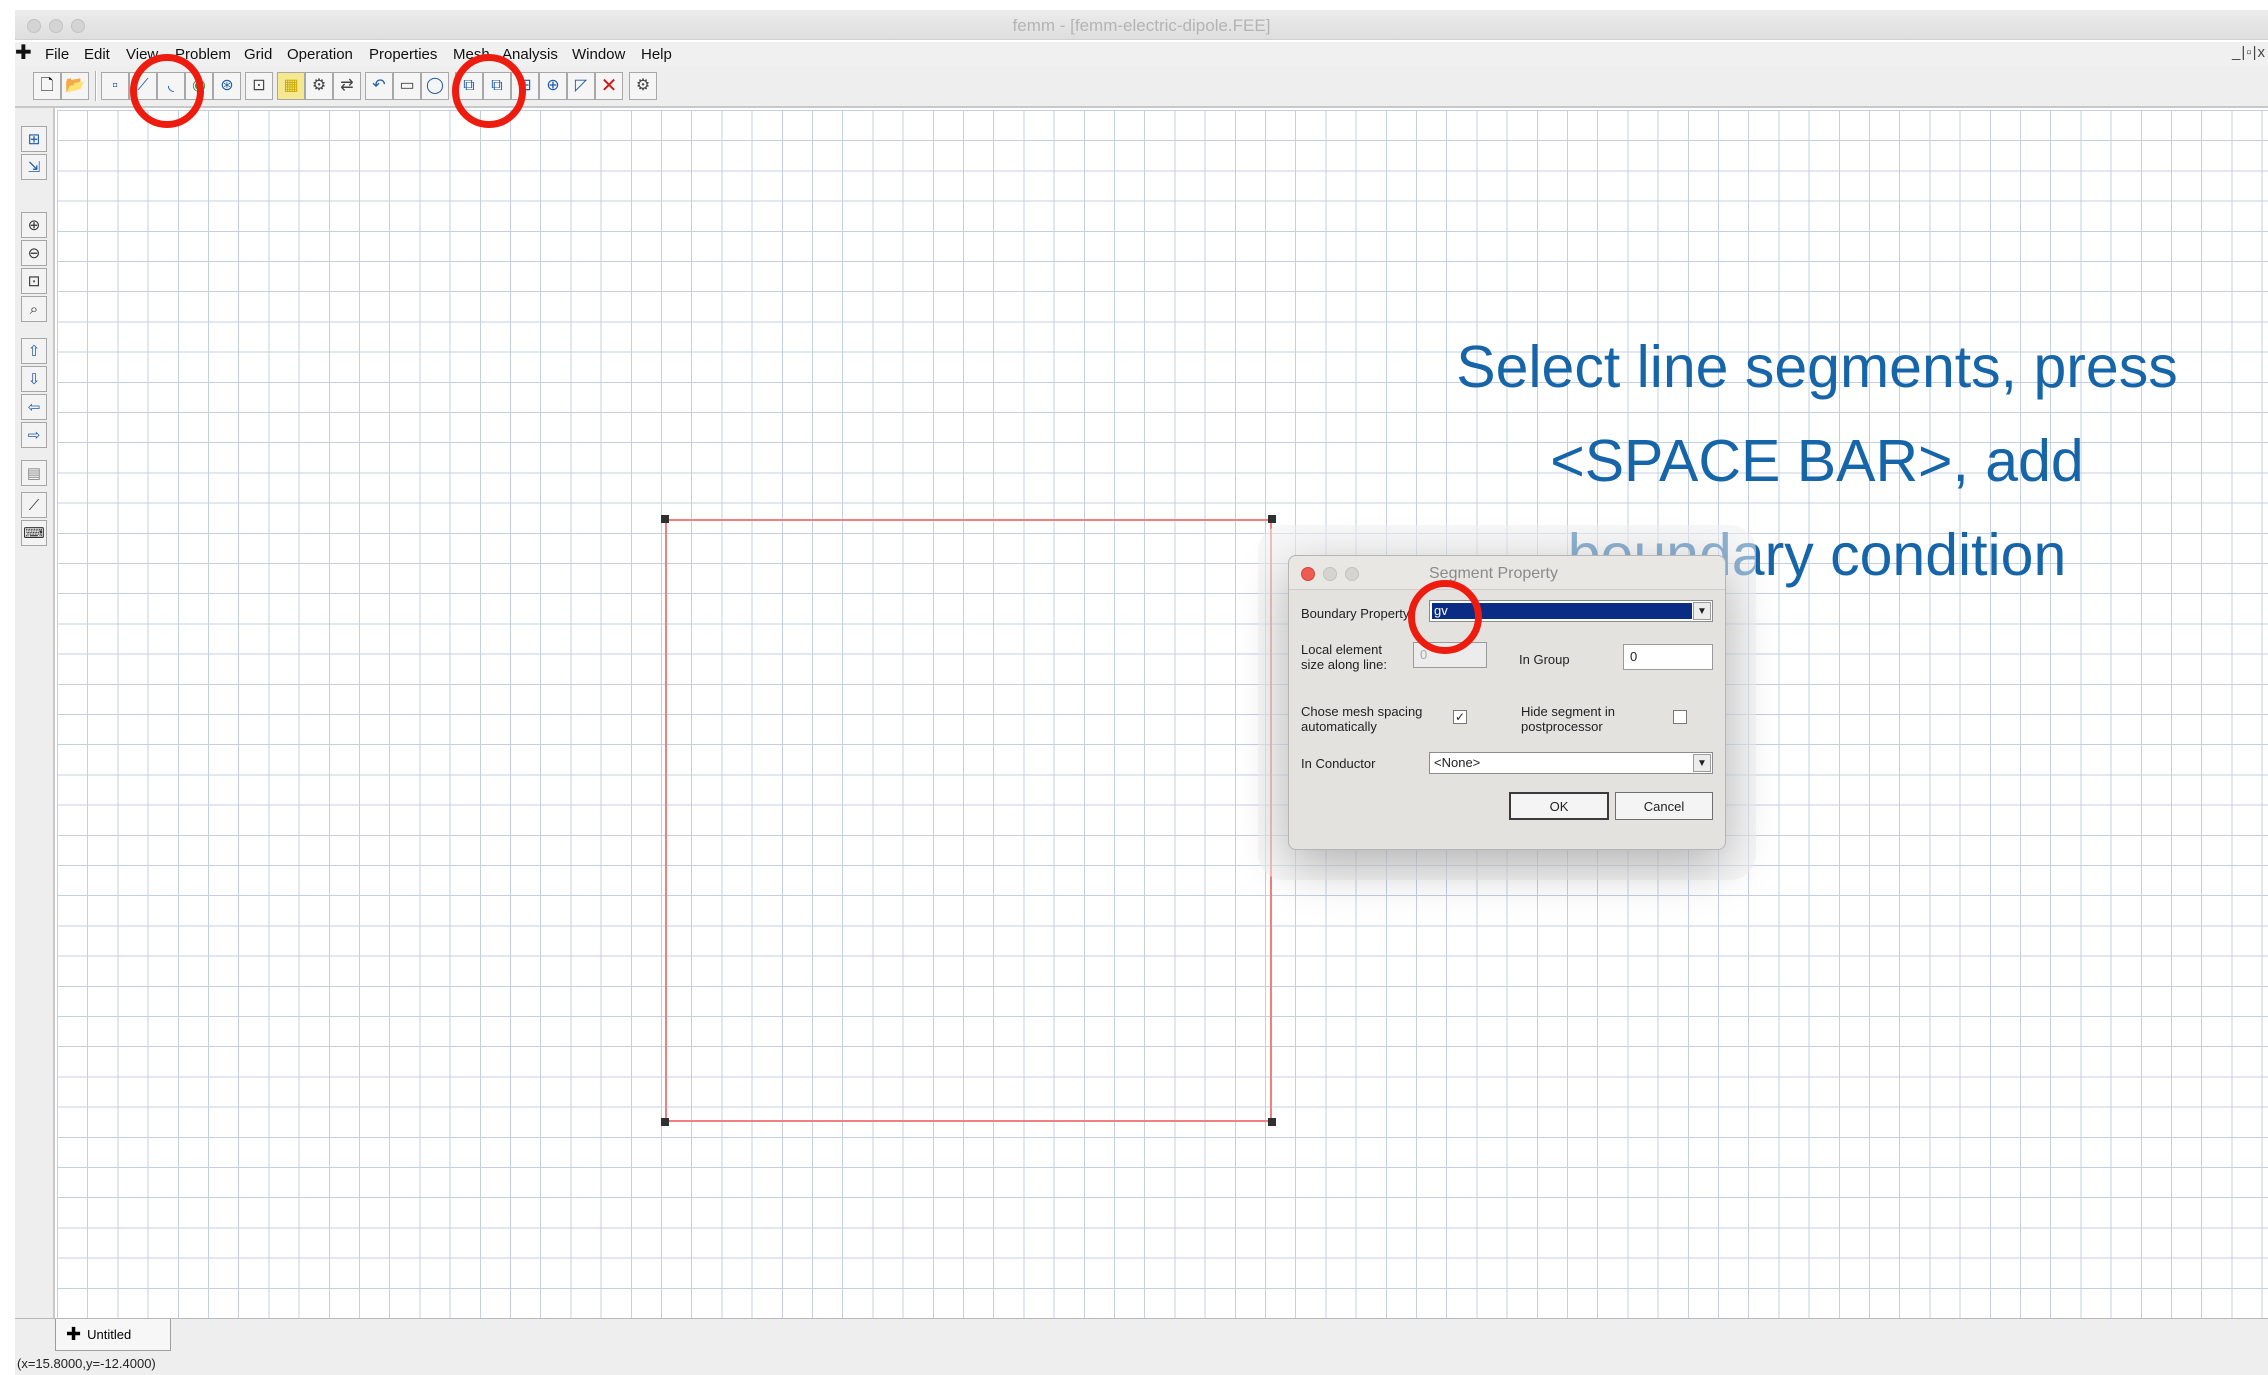 This screenshot has height=1375, width=2268. Describe the element at coordinates (227, 86) in the screenshot. I see `group-mode-icon: ⊛` at that location.